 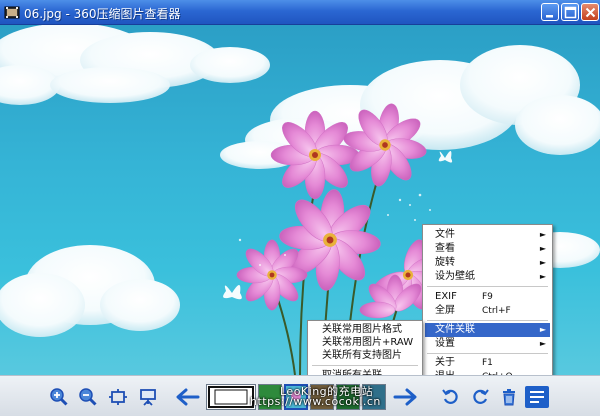 I want to click on fit-window-button, so click(x=118, y=397).